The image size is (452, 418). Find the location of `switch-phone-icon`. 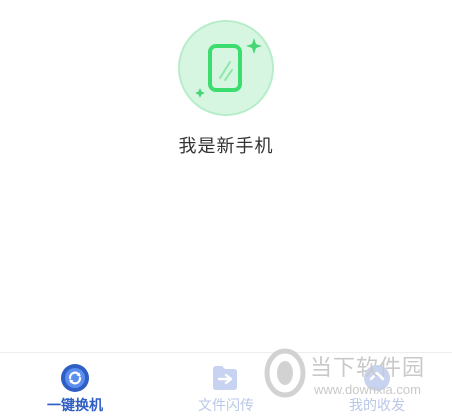

switch-phone-icon is located at coordinates (75, 378).